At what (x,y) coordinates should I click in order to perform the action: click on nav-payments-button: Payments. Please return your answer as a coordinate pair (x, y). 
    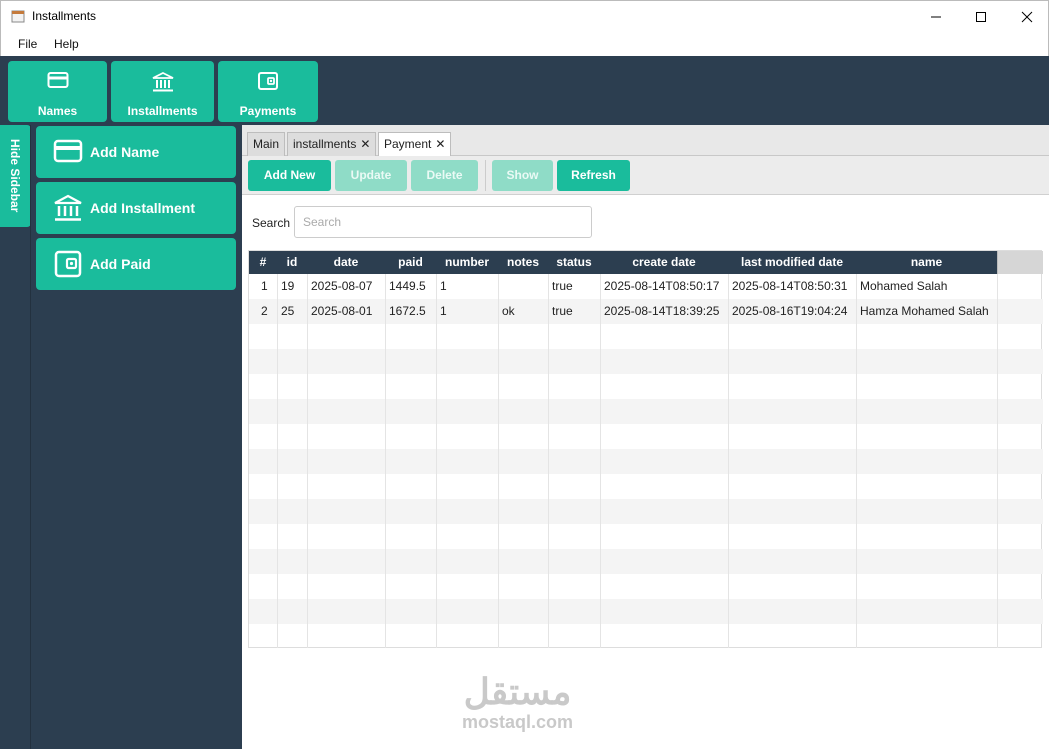
    Looking at the image, I should click on (268, 91).